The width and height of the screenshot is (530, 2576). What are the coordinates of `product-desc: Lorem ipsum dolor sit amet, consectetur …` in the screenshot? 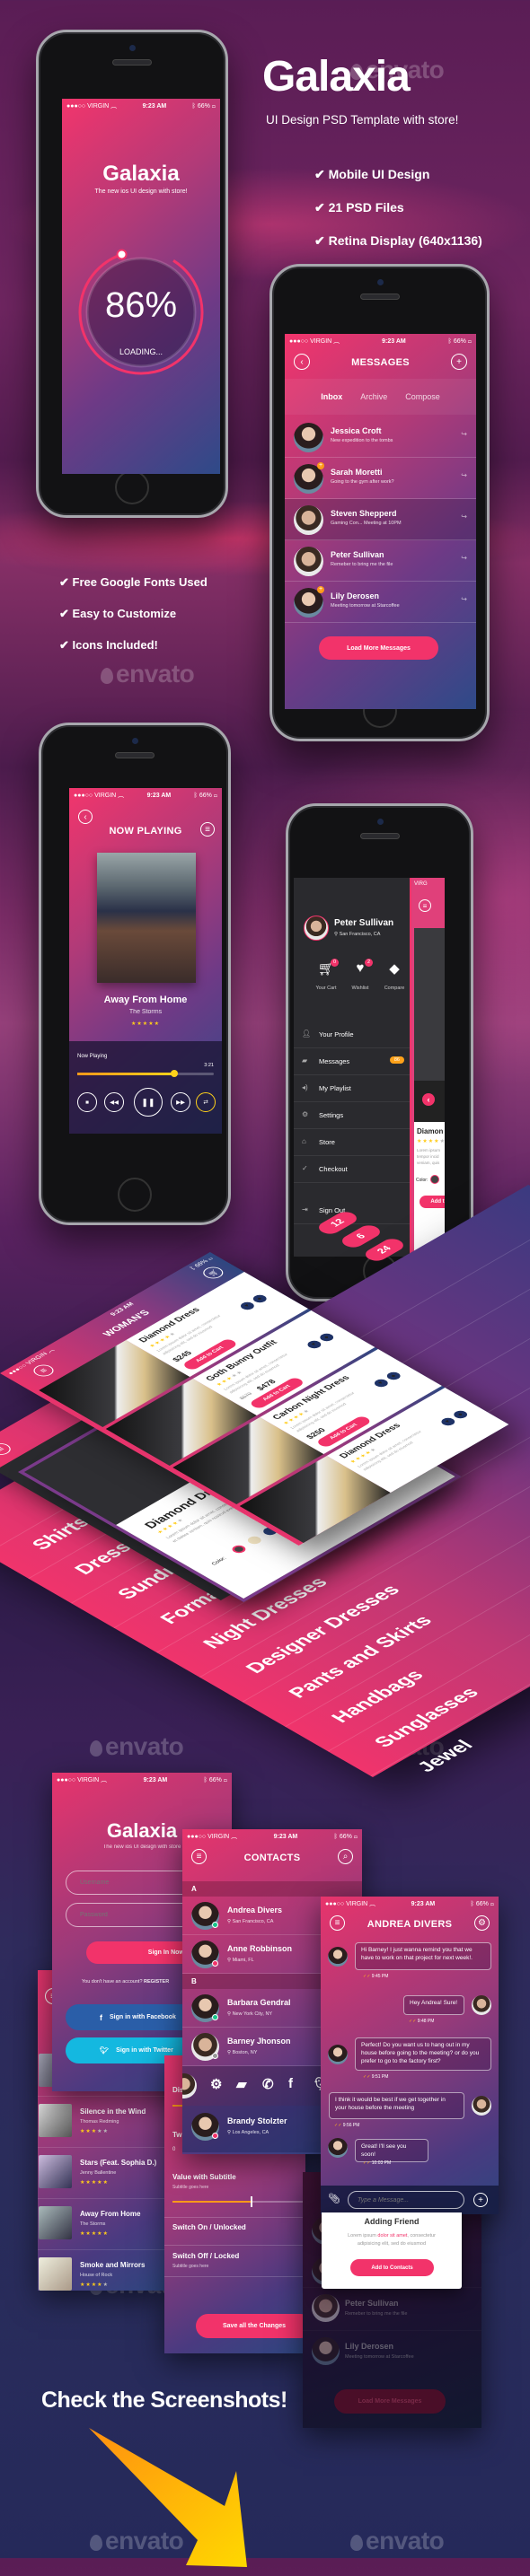 It's located at (389, 1450).